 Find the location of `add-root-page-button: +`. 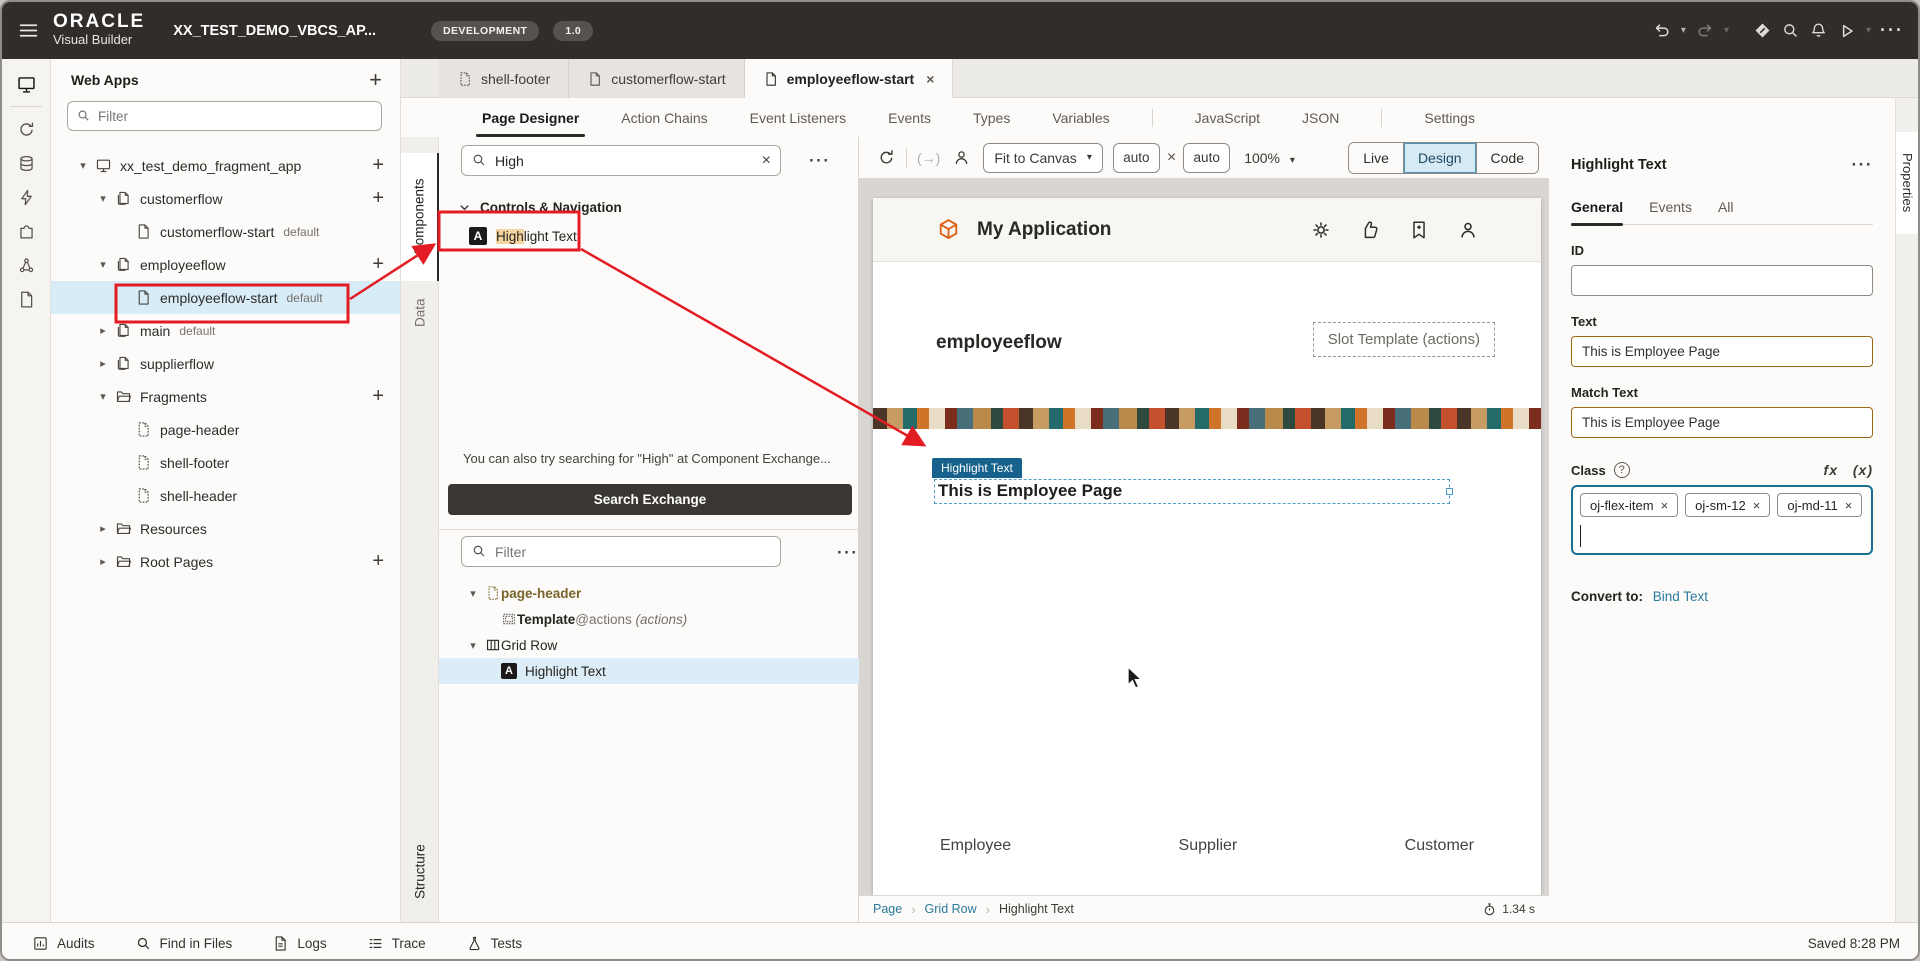

add-root-page-button: + is located at coordinates (378, 561).